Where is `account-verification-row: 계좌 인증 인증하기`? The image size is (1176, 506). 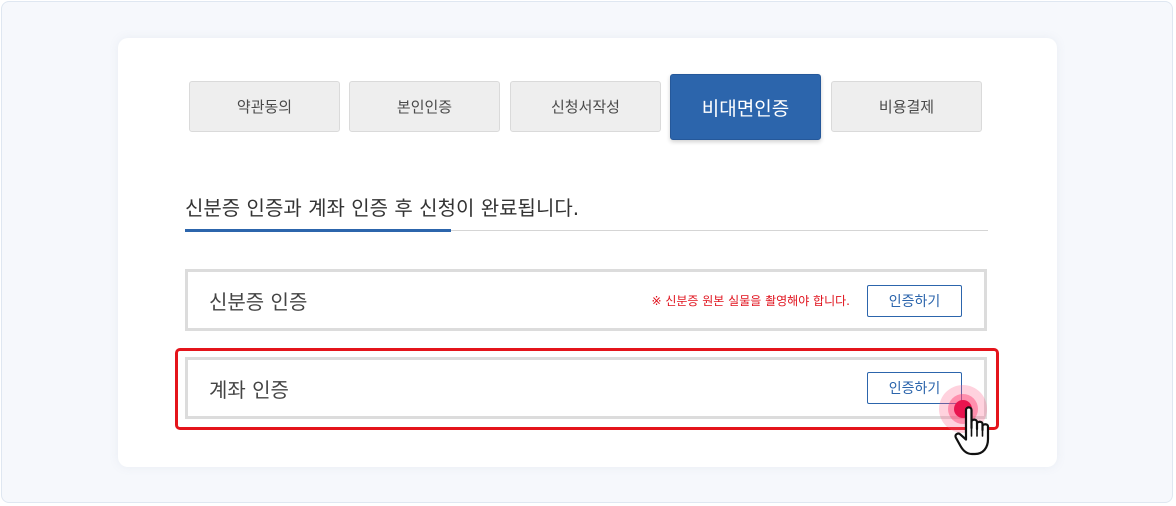
account-verification-row: 계좌 인증 인증하기 is located at coordinates (586, 388).